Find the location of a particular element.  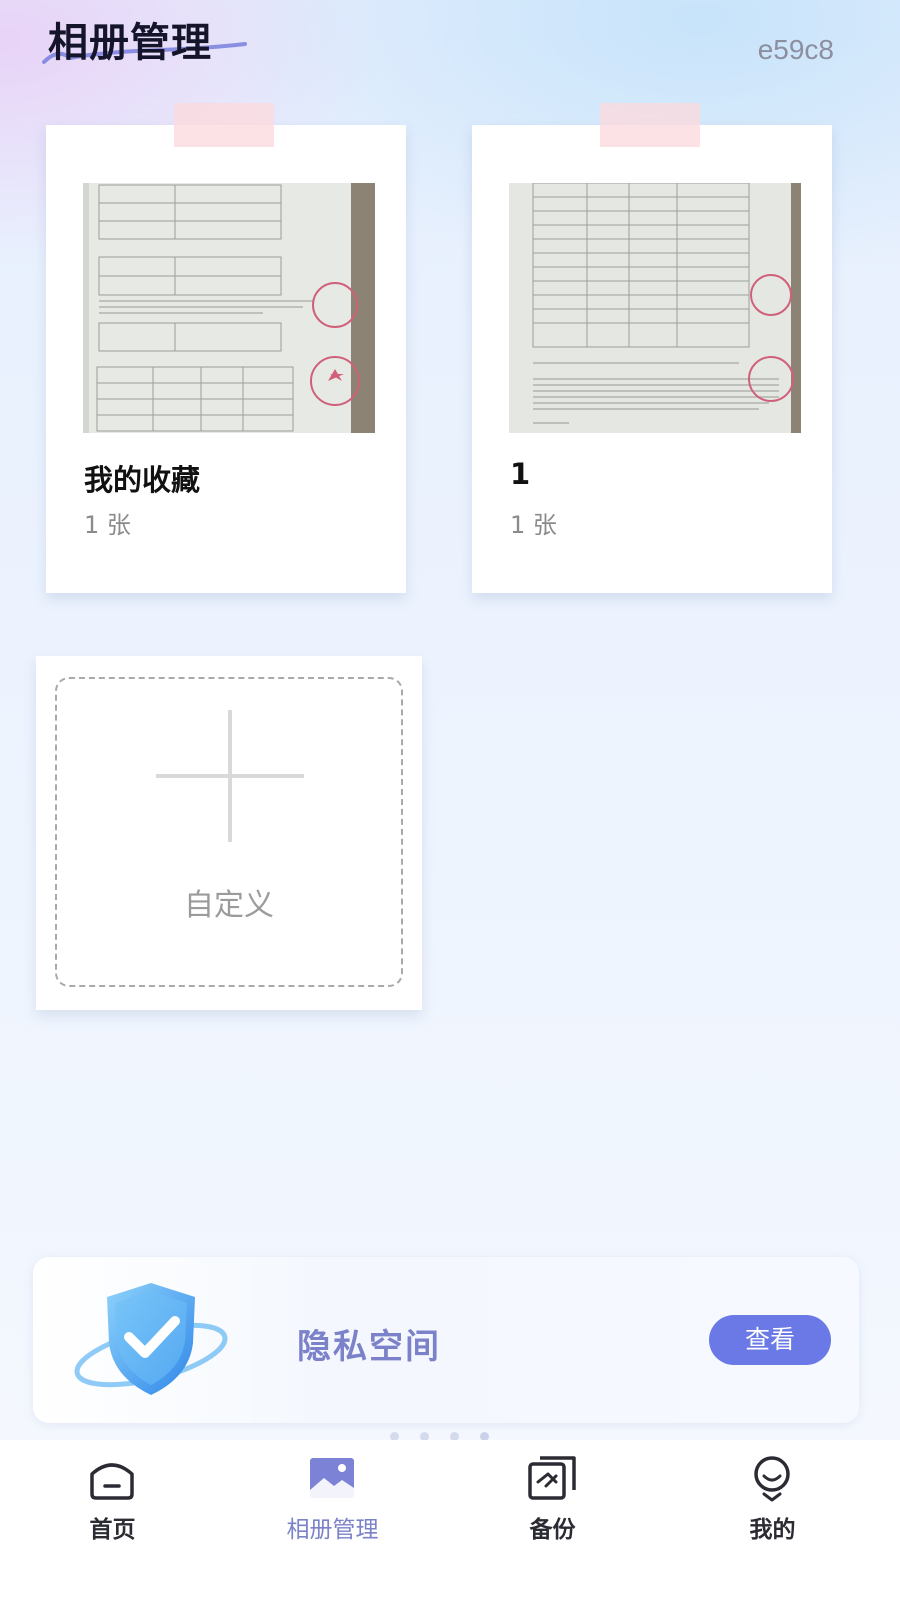

album-card-favorites: 我的收藏 1 张 is located at coordinates (226, 348).